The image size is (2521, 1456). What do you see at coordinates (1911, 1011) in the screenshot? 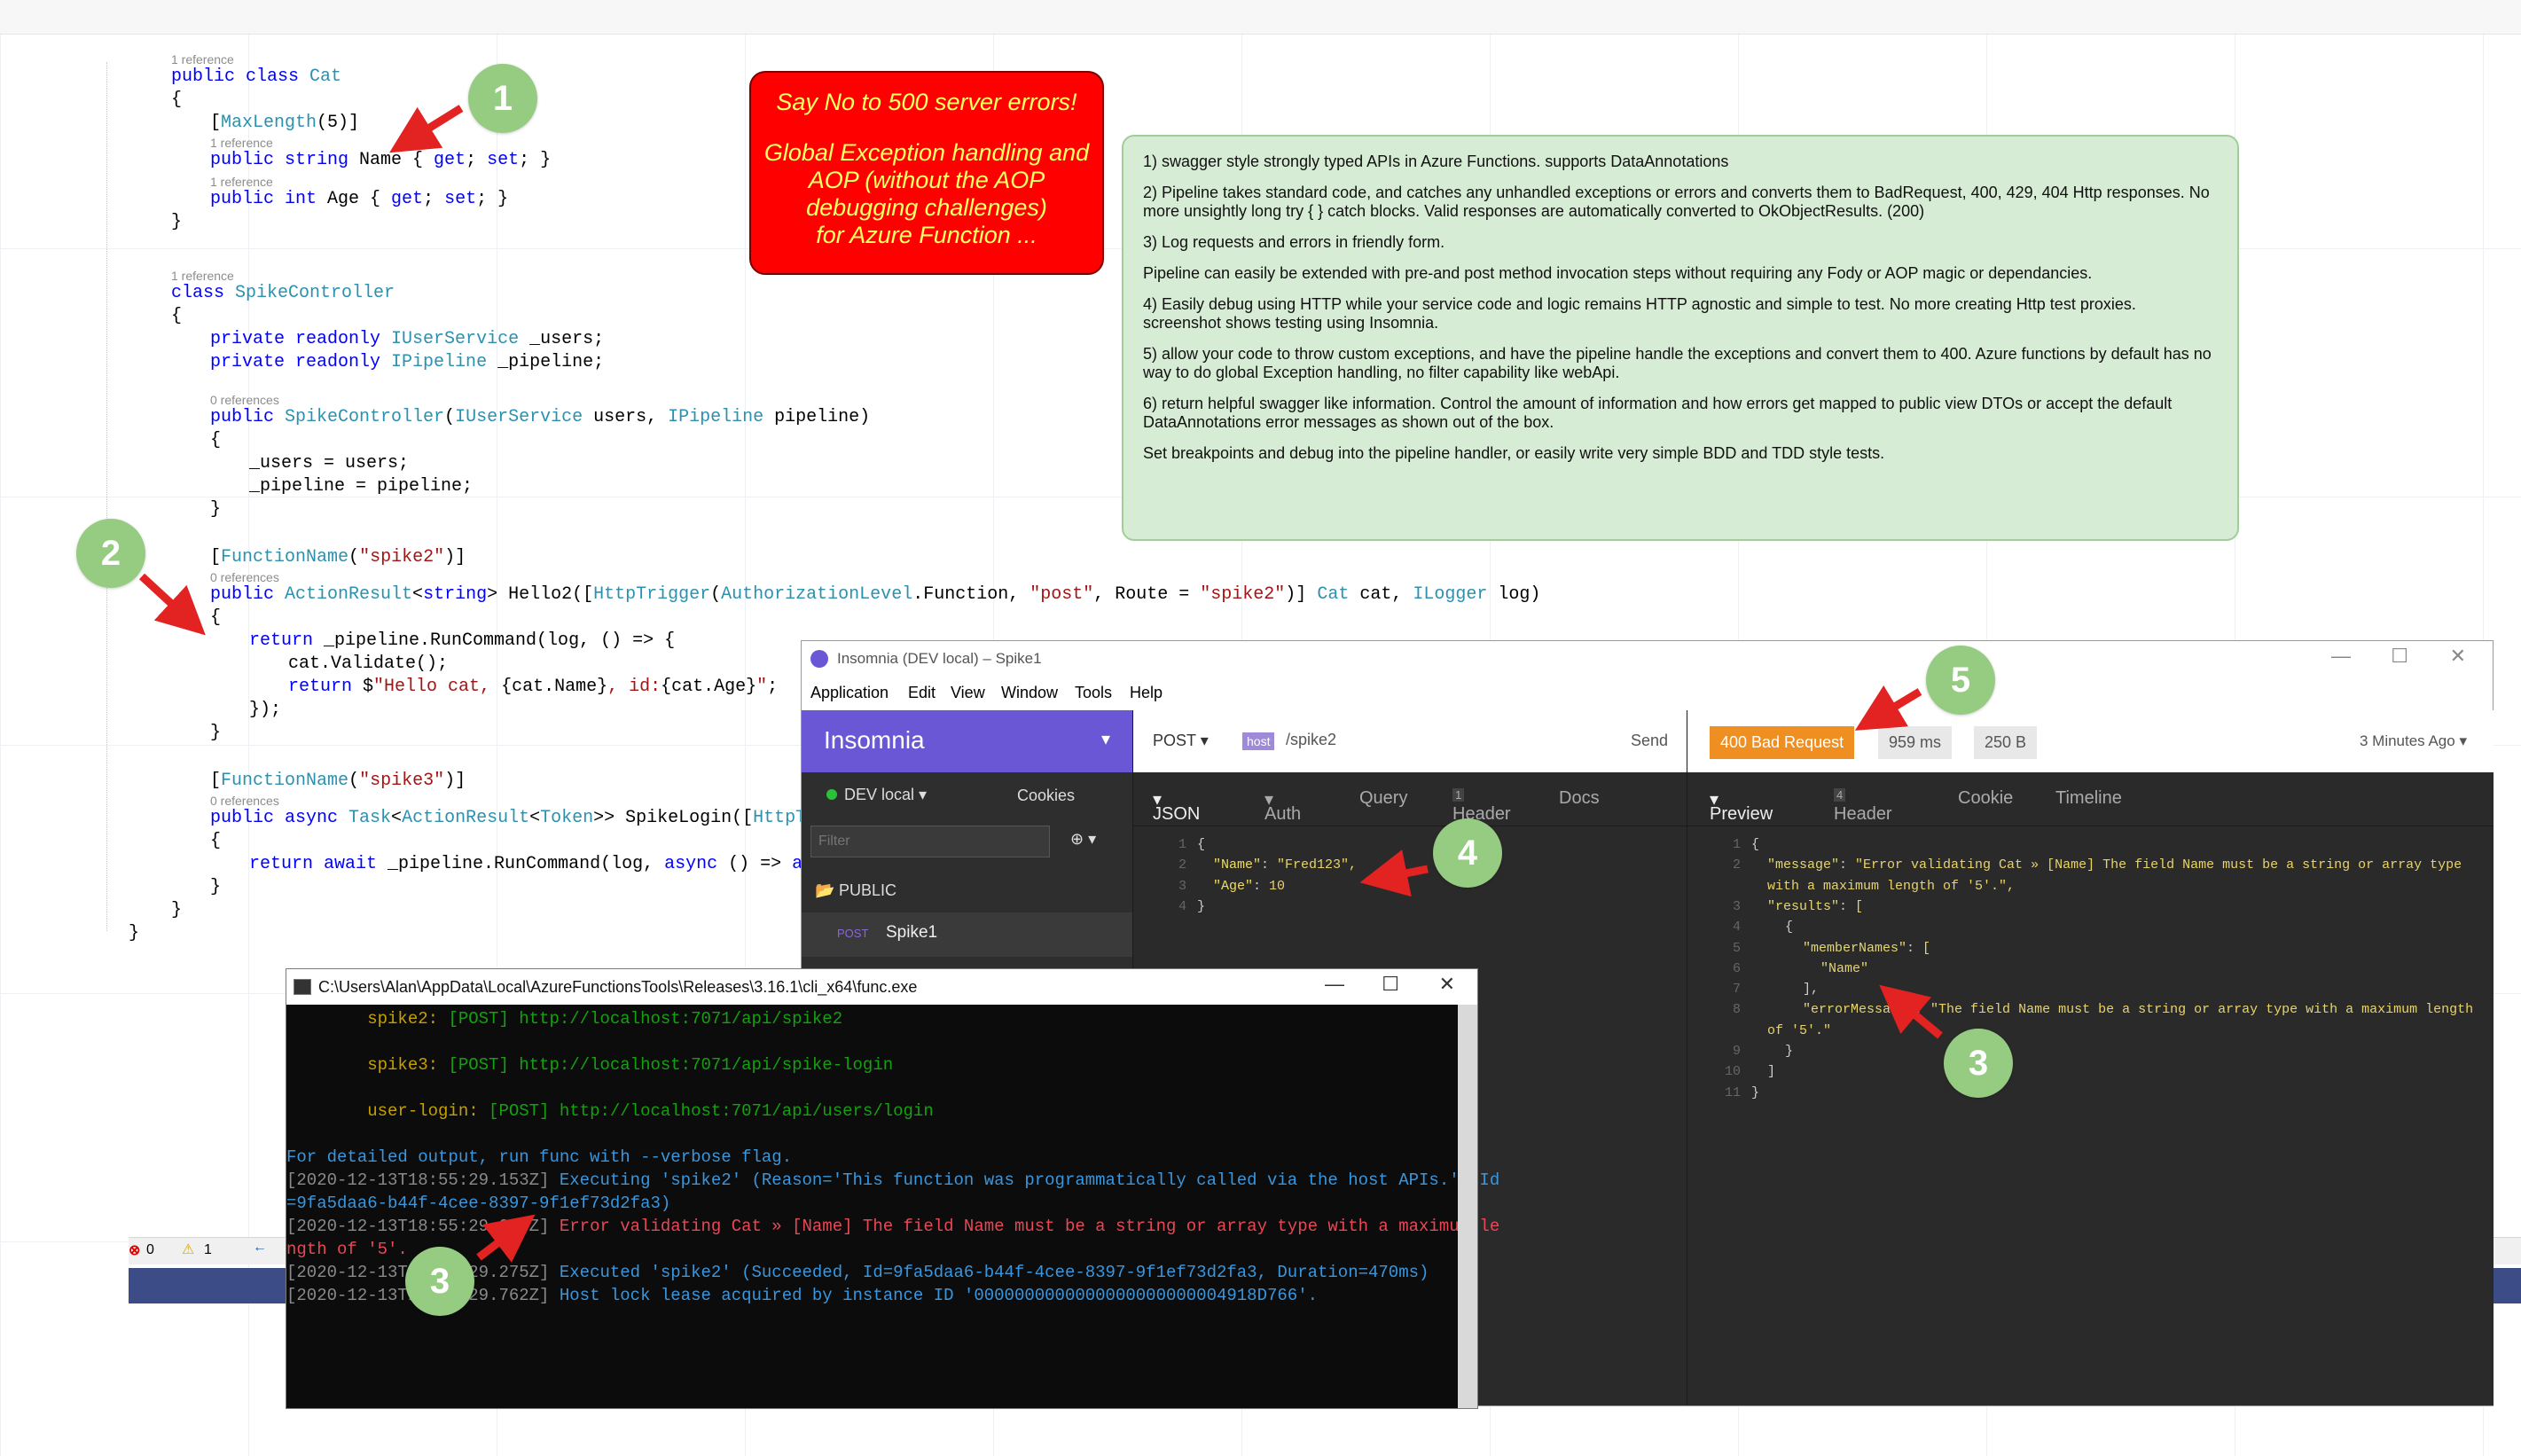
I see `arrow-3-response` at bounding box center [1911, 1011].